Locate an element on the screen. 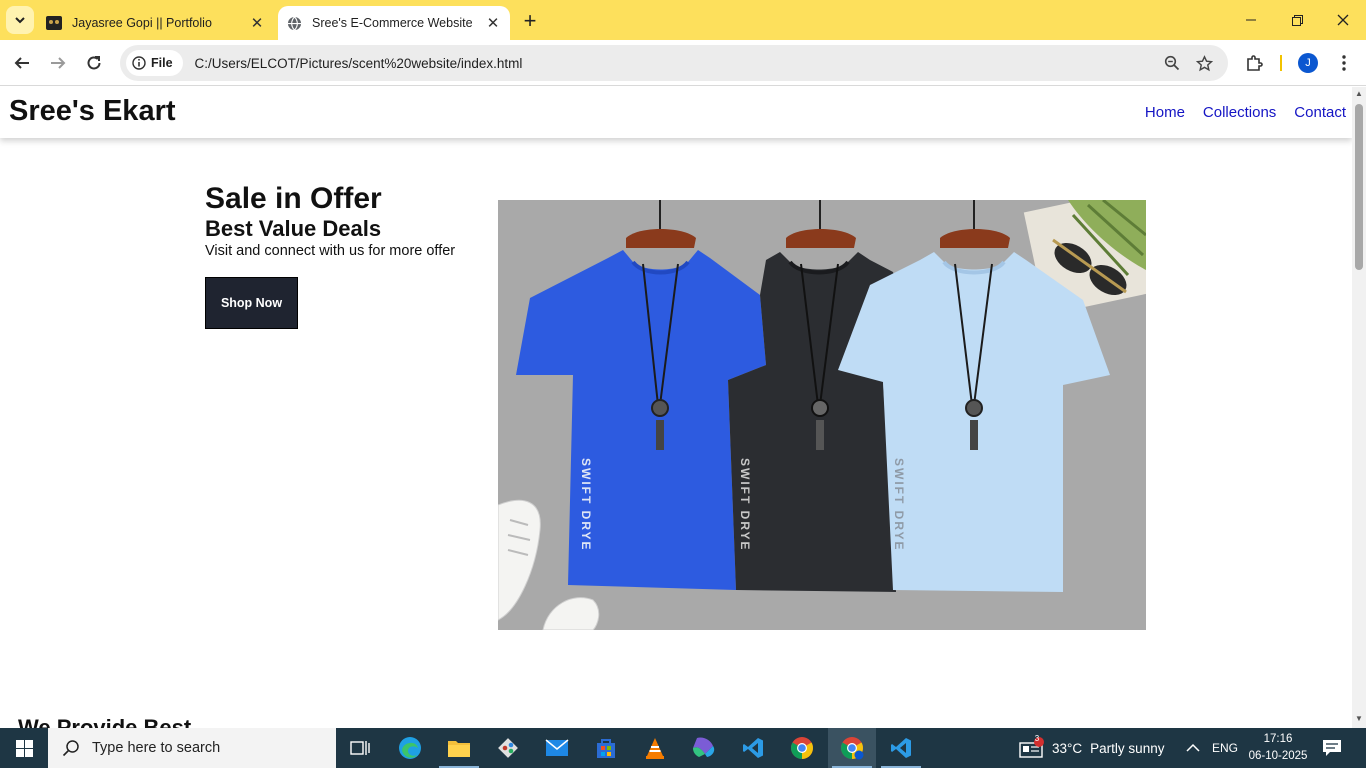 This screenshot has width=1366, height=768. vscode-running-taskbar-button is located at coordinates (901, 748).